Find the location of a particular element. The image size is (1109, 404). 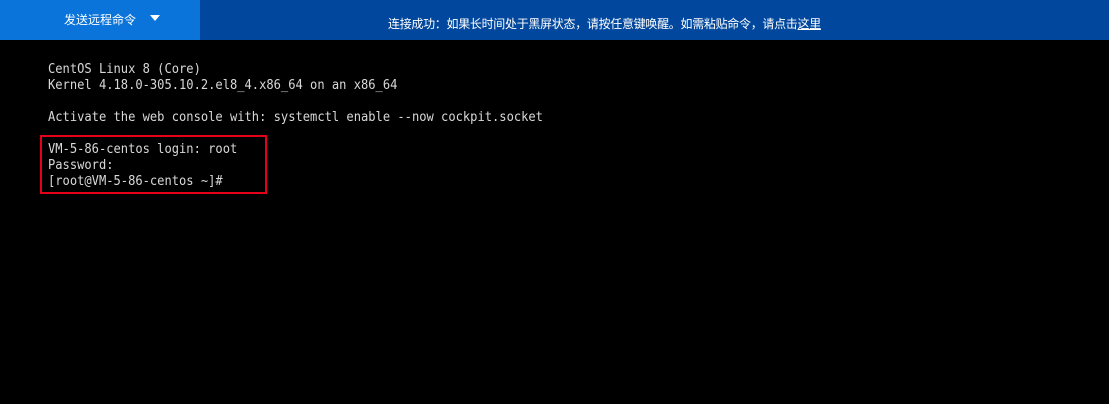

send-remote-command-button: 发送远程命令 is located at coordinates (100, 20).